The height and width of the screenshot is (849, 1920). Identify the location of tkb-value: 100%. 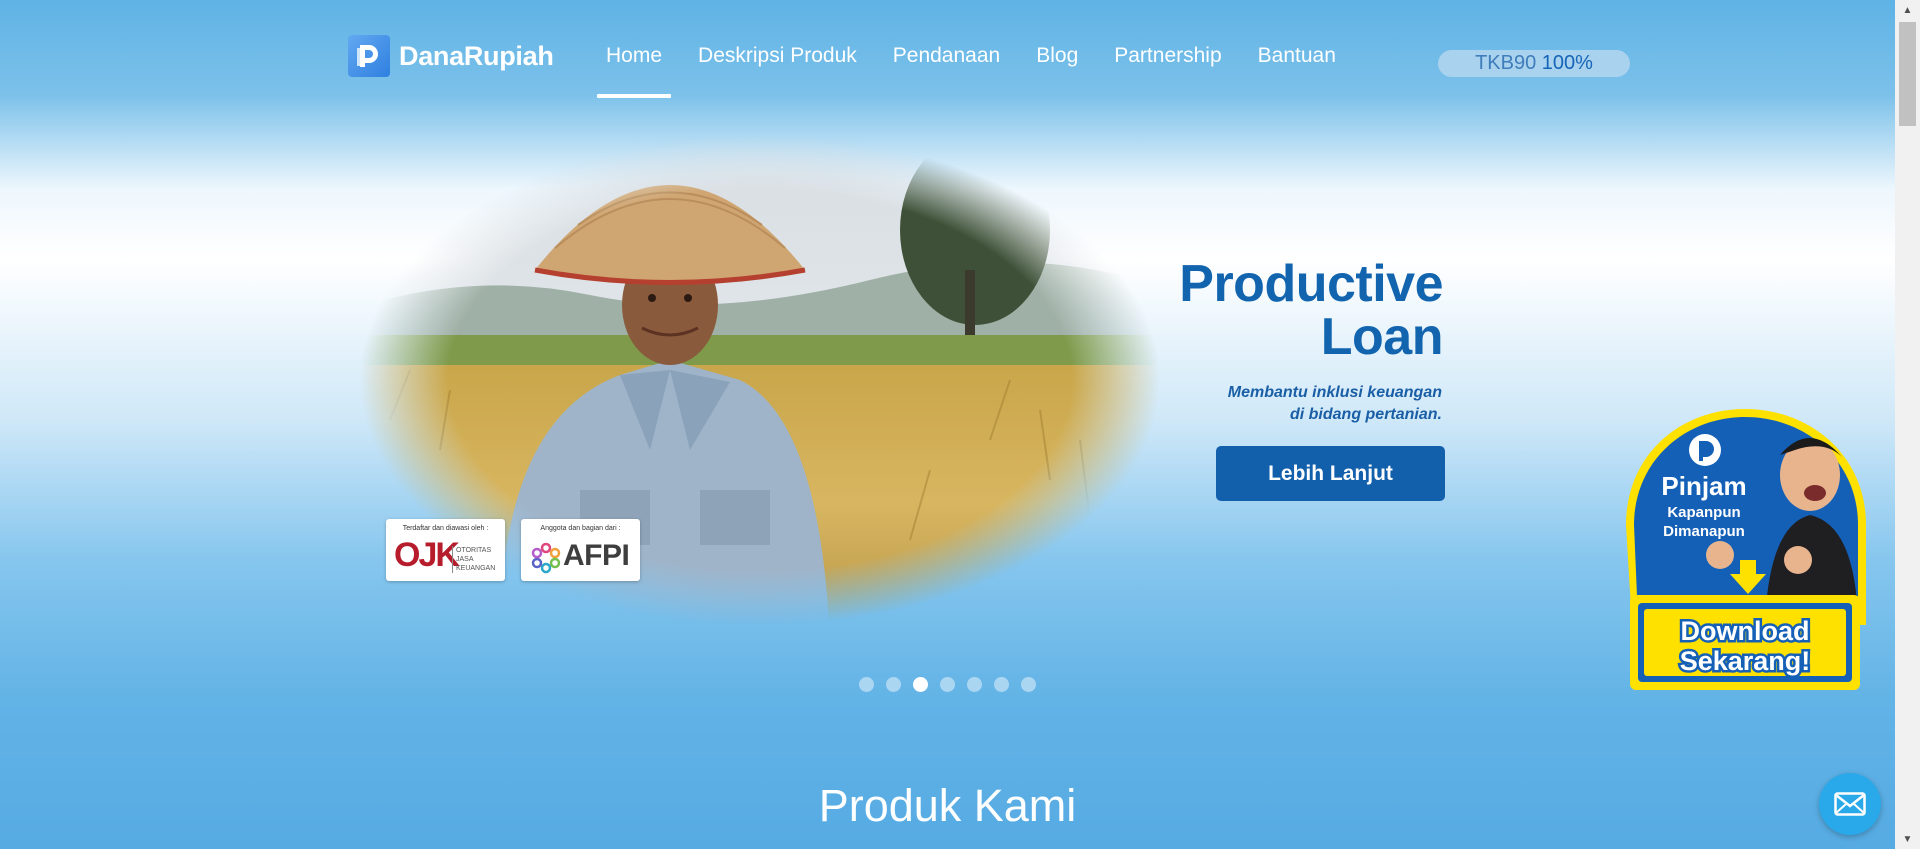
(1567, 63).